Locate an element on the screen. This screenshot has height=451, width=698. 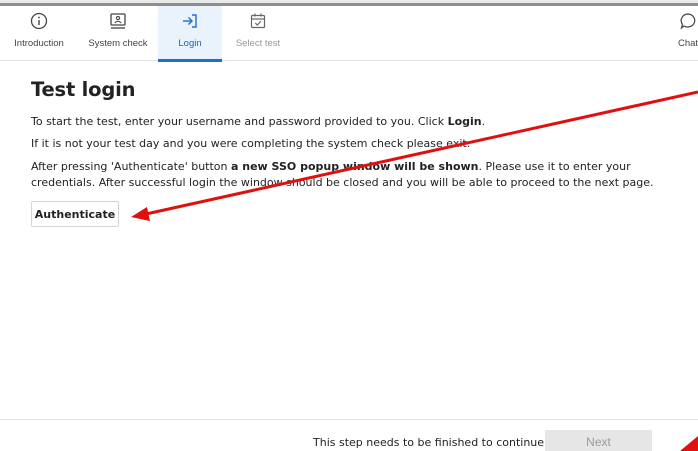
tab-login: Login is located at coordinates (190, 34).